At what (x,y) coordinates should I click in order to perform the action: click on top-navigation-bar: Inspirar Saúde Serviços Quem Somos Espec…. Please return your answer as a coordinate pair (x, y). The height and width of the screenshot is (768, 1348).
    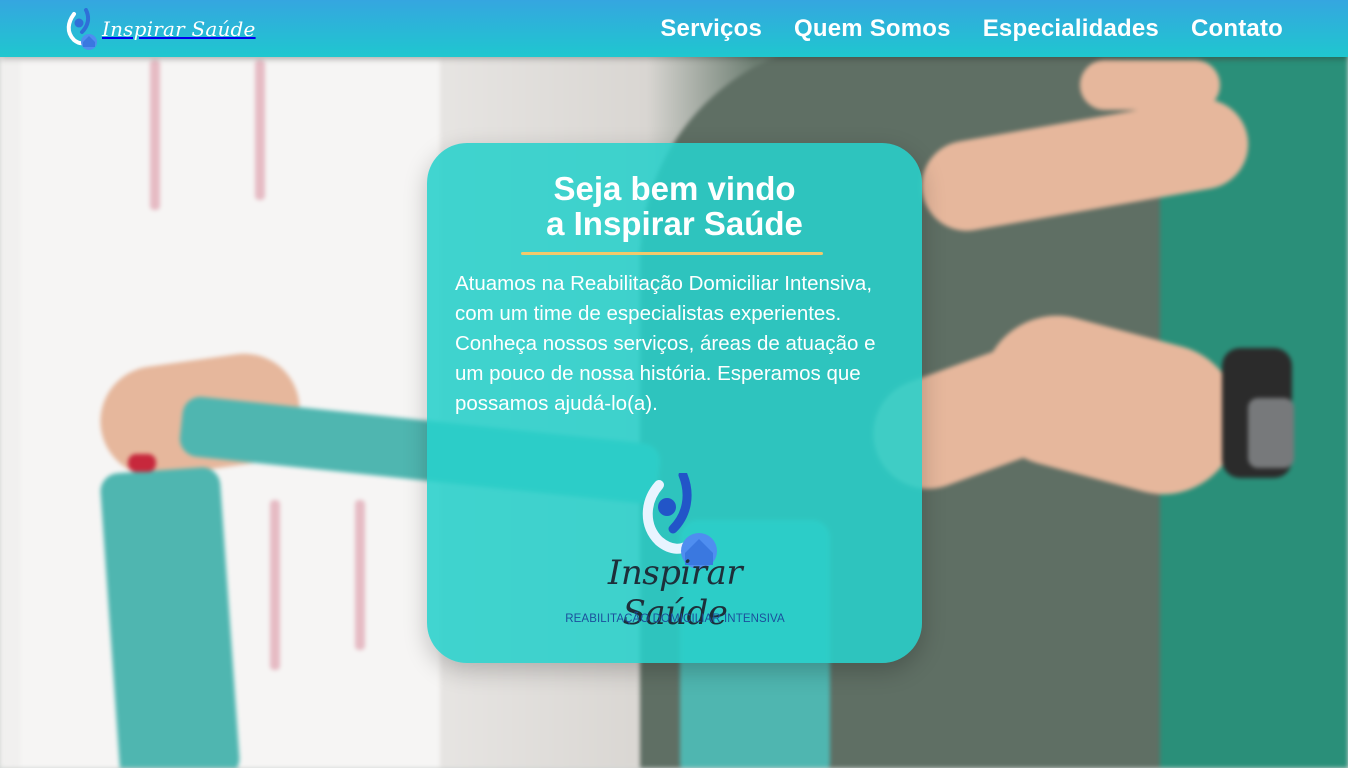
    Looking at the image, I should click on (674, 28).